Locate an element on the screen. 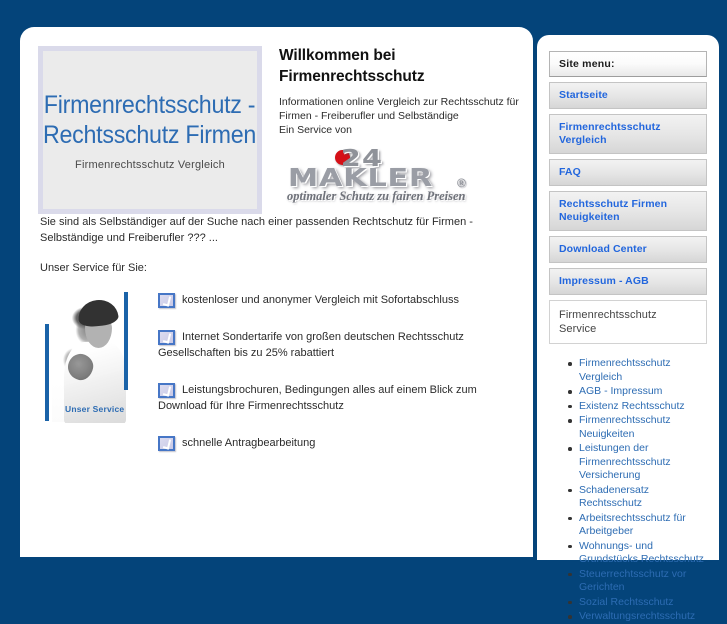 This screenshot has height=624, width=727. site-title: Firmenrechtsschutz - Rechtsschutz Firmen is located at coordinates (149, 120).